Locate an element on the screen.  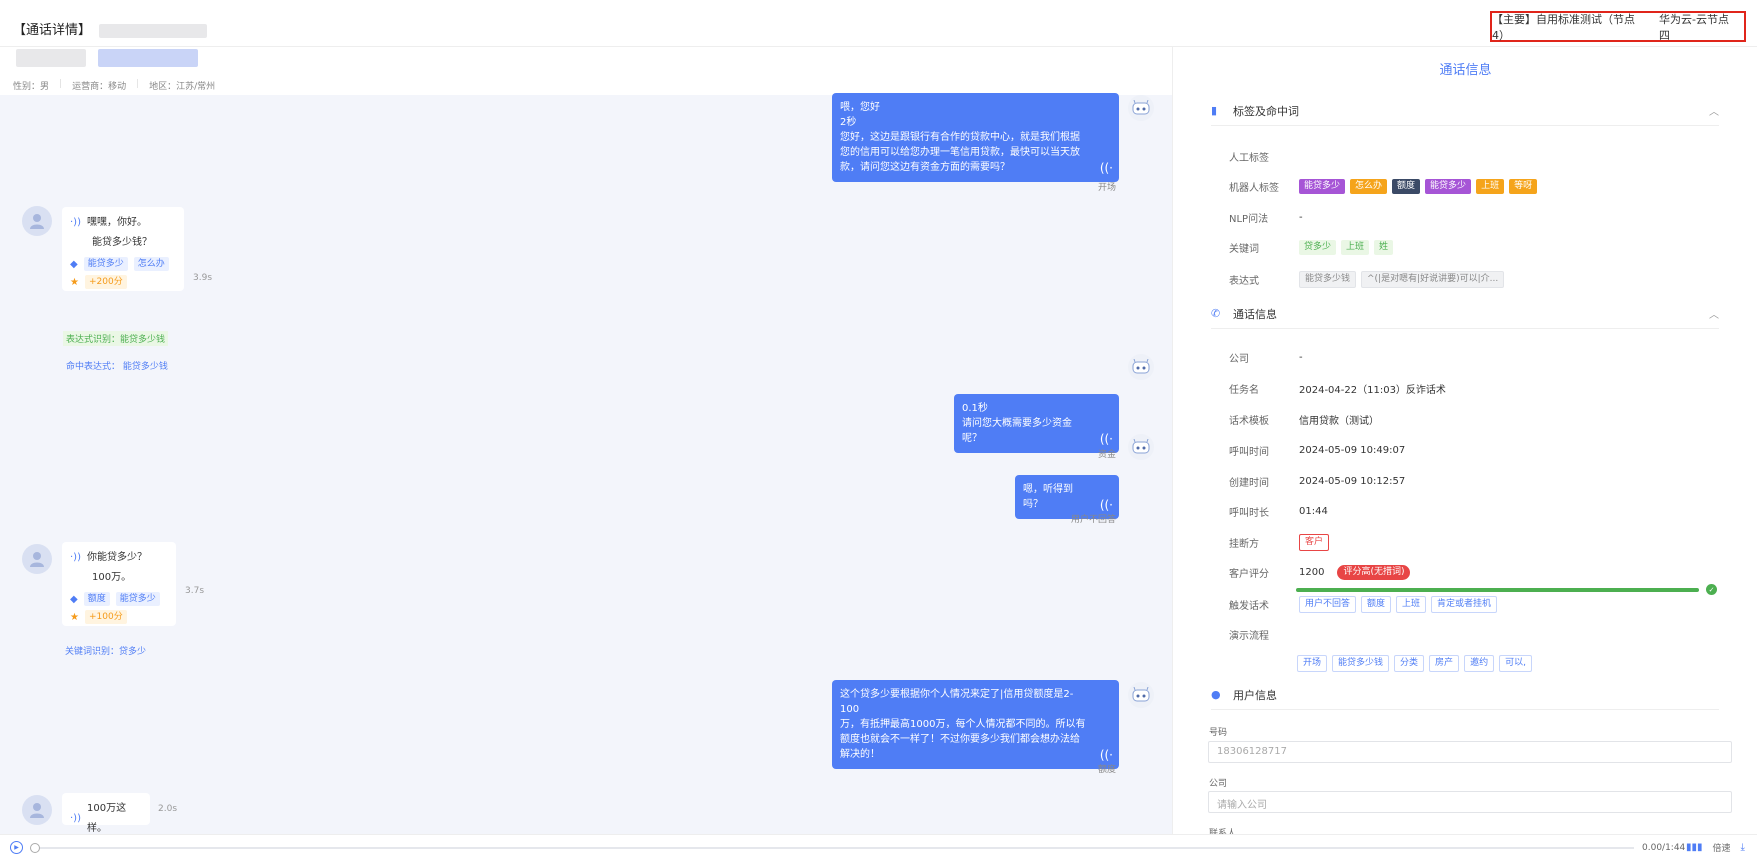
trigger-tag: 上班 is located at coordinates (1411, 604).